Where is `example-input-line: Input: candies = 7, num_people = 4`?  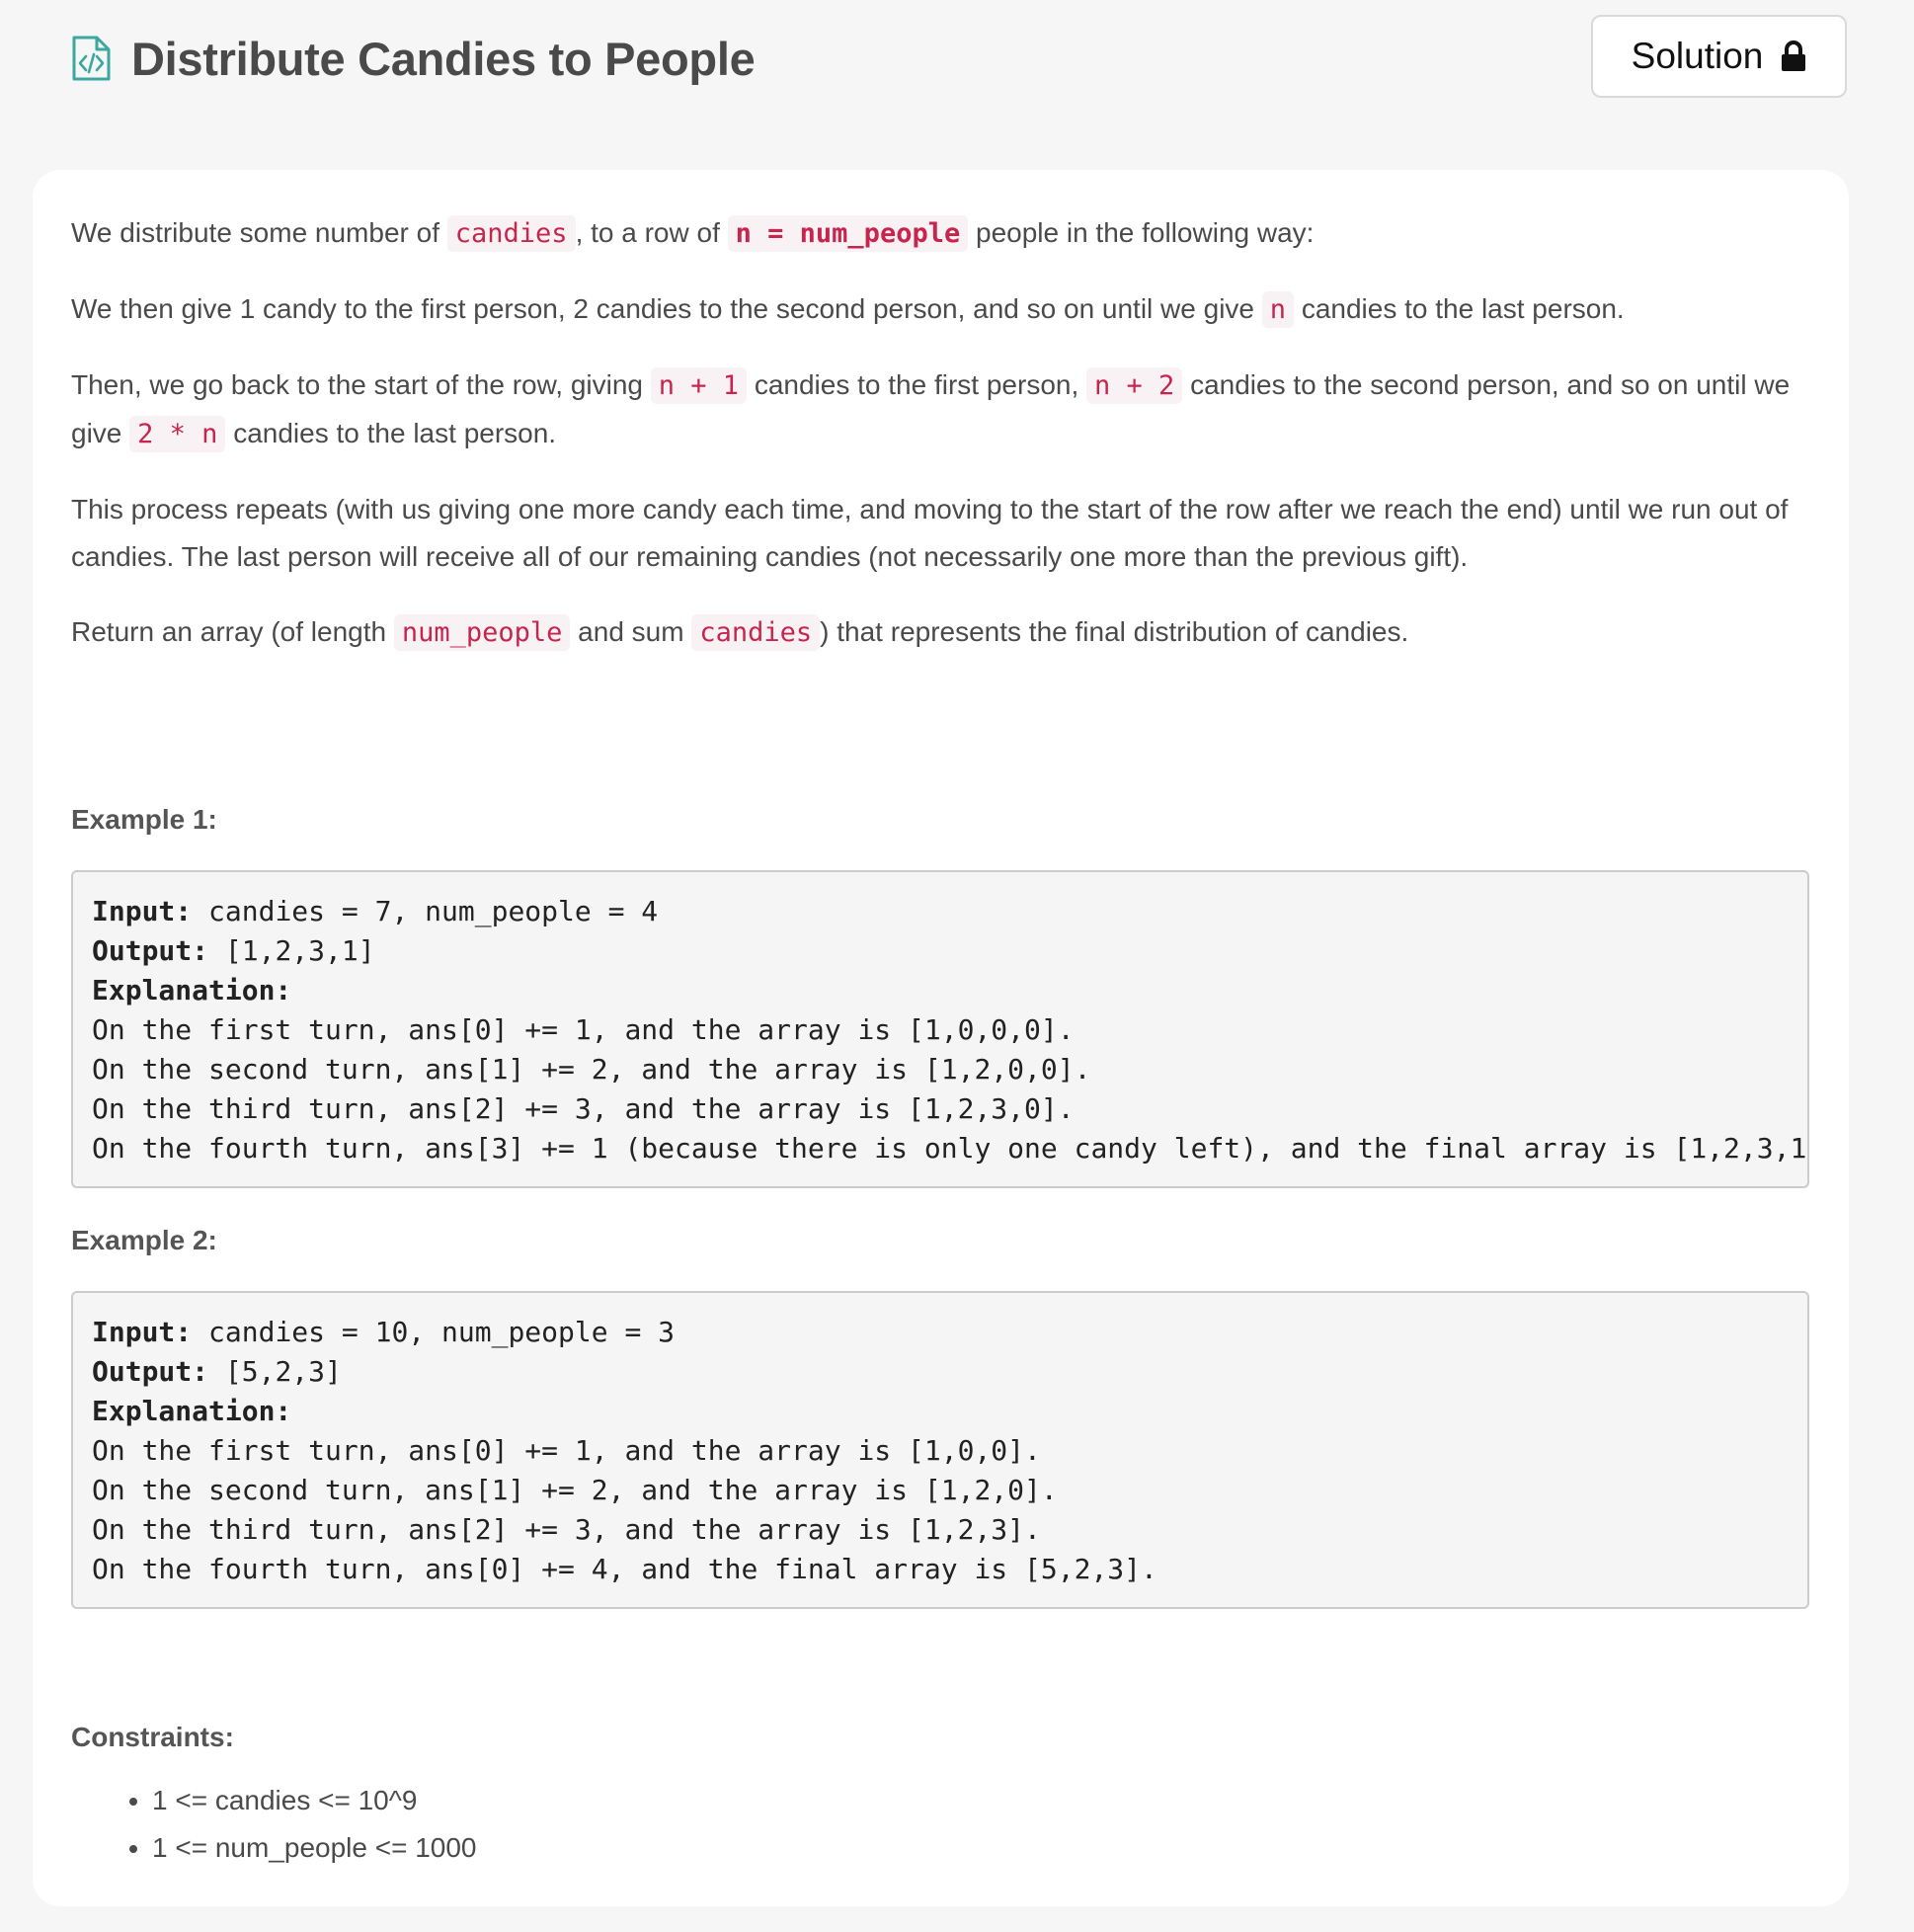 example-input-line: Input: candies = 7, num_people = 4 is located at coordinates (950, 911).